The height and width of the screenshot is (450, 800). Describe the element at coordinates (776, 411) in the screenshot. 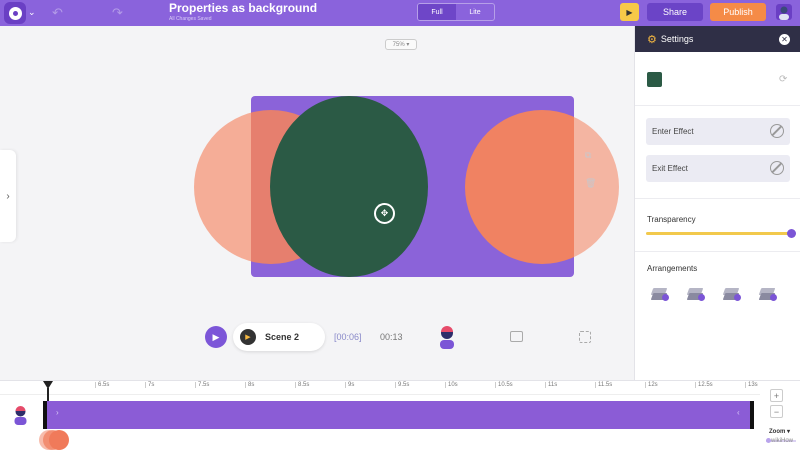

I see `zoom-out-button: −` at that location.